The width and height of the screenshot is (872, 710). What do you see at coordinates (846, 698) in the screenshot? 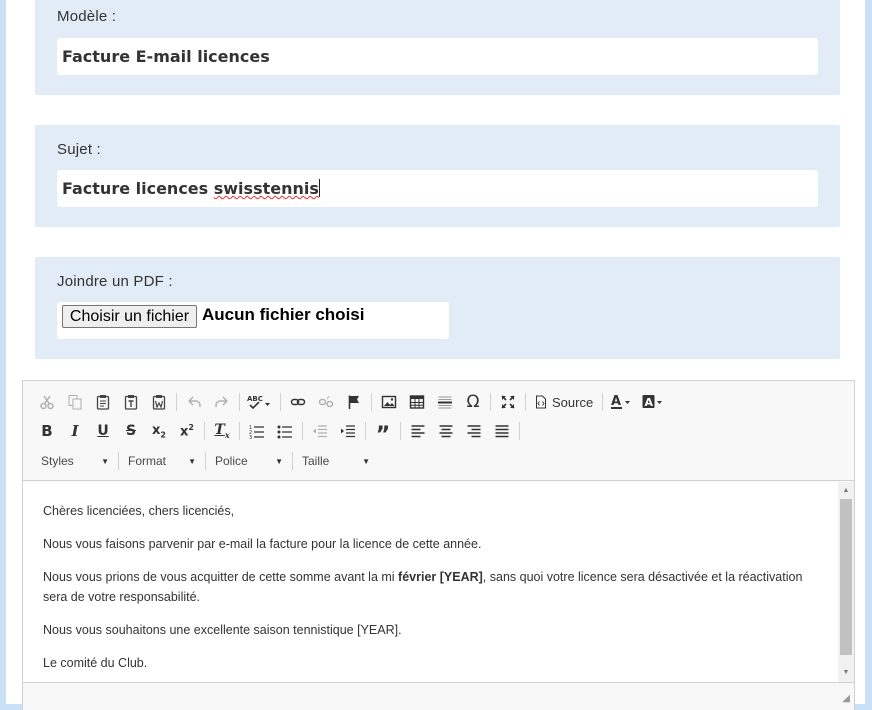
I see `resize-handle-icon: ◢` at bounding box center [846, 698].